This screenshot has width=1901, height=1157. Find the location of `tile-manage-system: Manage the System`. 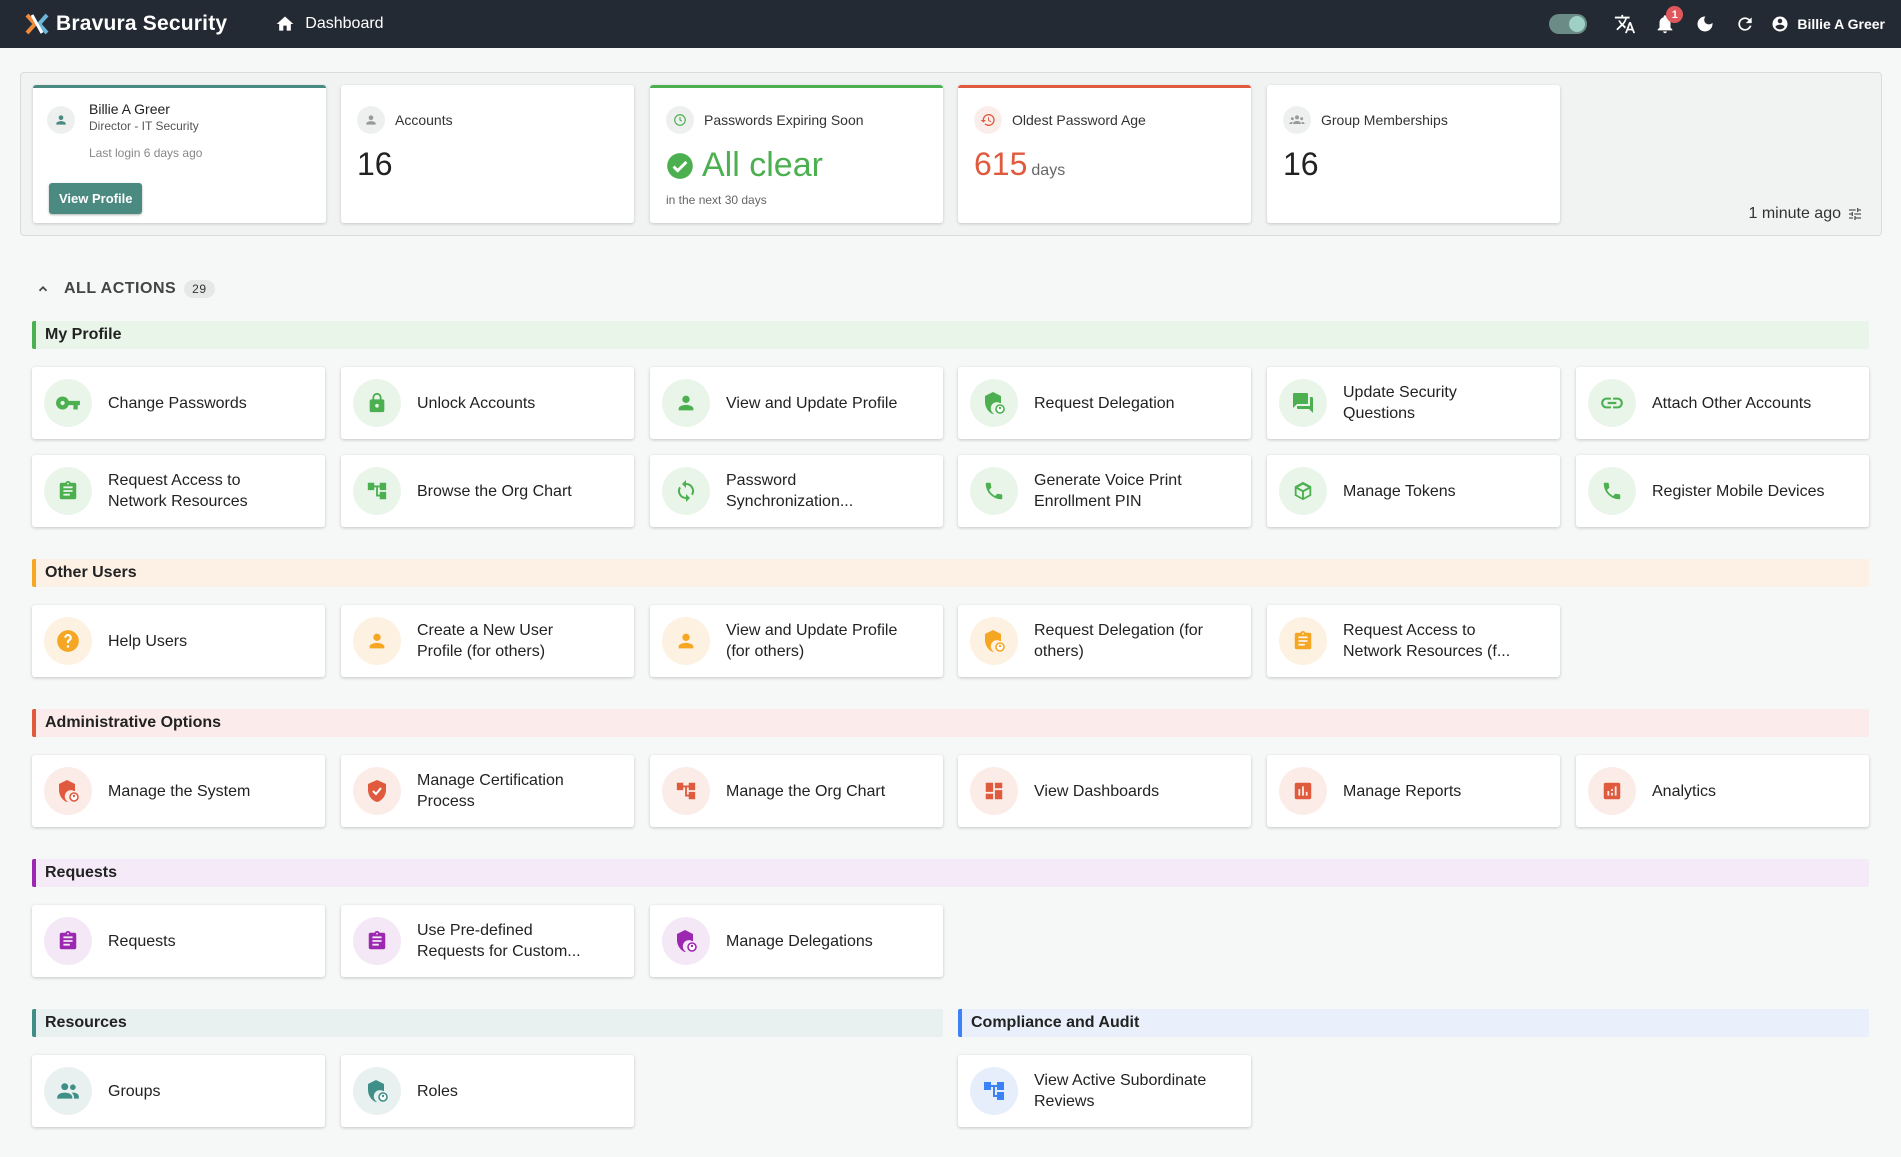

tile-manage-system: Manage the System is located at coordinates (178, 791).